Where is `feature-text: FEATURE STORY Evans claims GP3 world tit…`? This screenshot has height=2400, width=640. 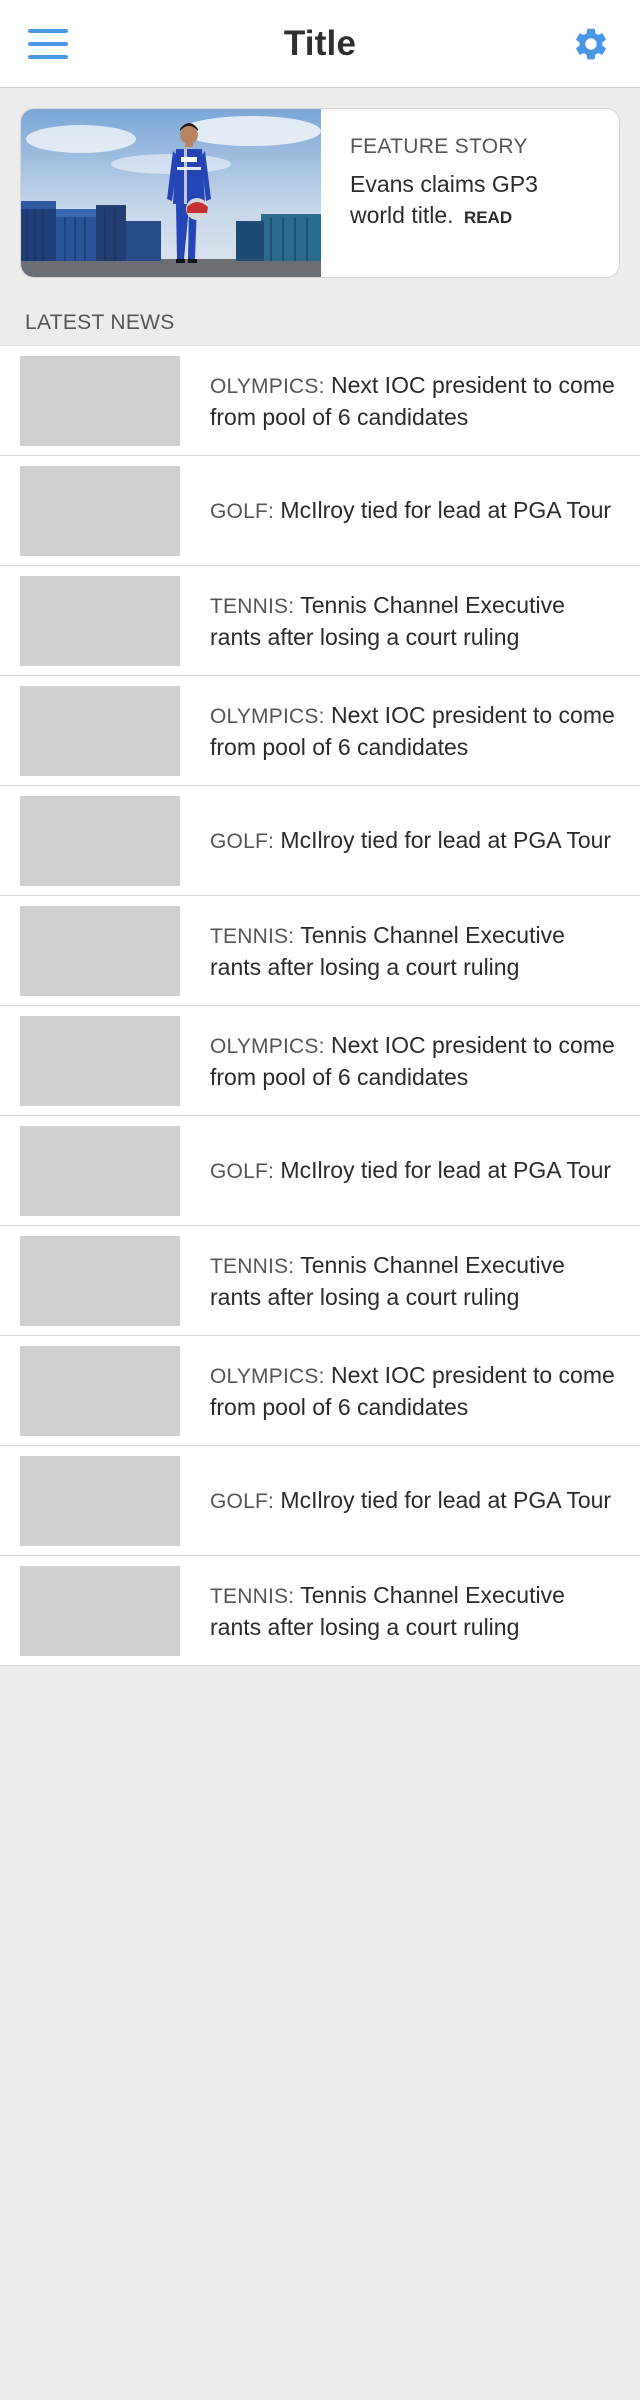
feature-text: FEATURE STORY Evans claims GP3 world tit… is located at coordinates (450, 193).